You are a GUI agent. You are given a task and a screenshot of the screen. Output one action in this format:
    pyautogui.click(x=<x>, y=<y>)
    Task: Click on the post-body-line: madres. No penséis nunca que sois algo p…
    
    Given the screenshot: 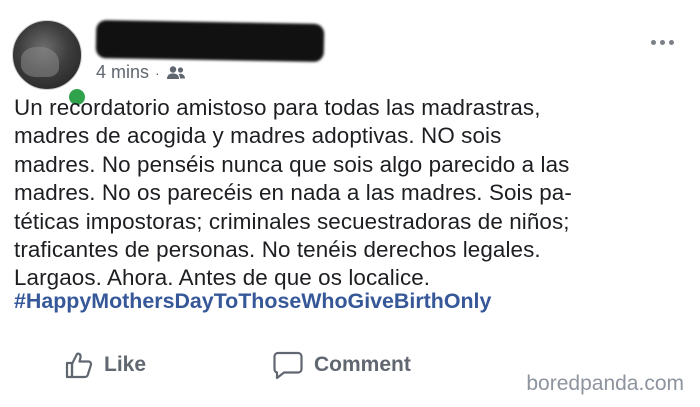 What is the action you would take?
    pyautogui.click(x=292, y=164)
    